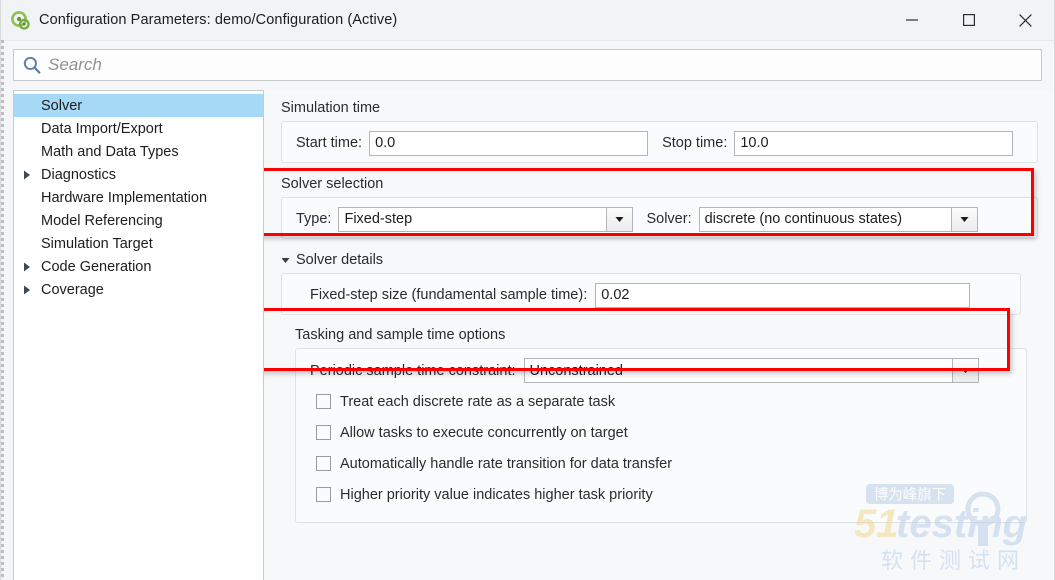 This screenshot has width=1055, height=580. Describe the element at coordinates (124, 197) in the screenshot. I see `sidebar-item-label: Hardware Implementation` at that location.